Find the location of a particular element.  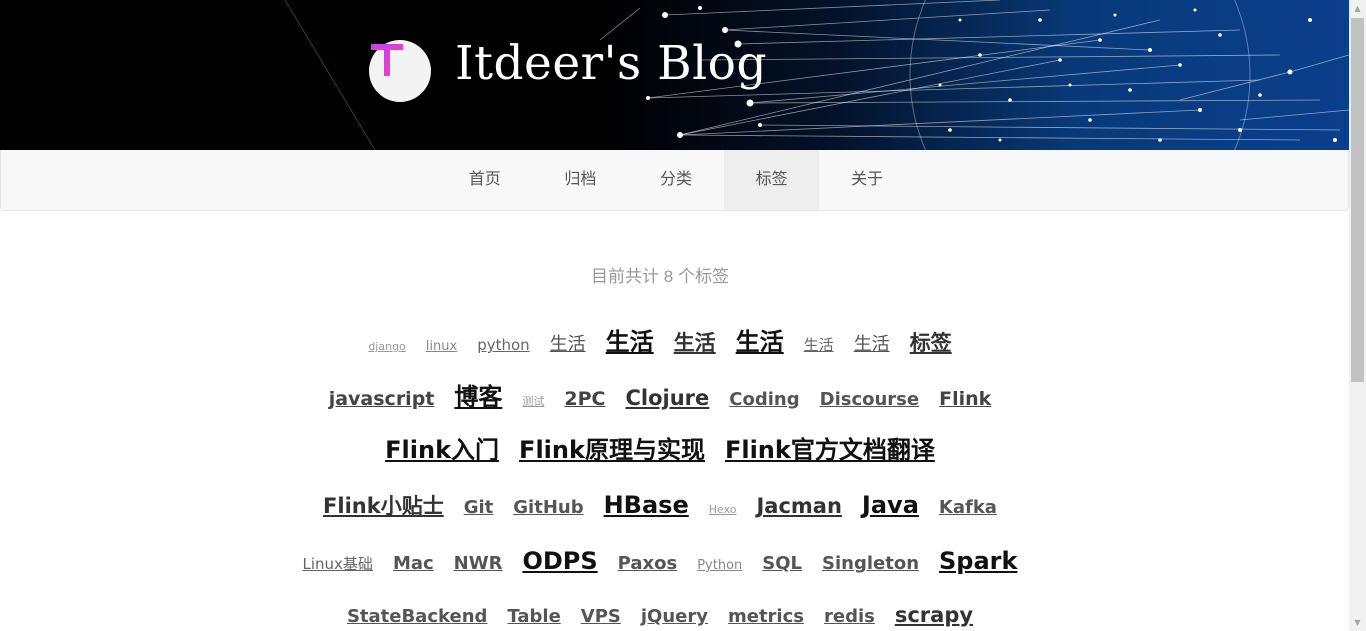

tag-link: python is located at coordinates (503, 345).